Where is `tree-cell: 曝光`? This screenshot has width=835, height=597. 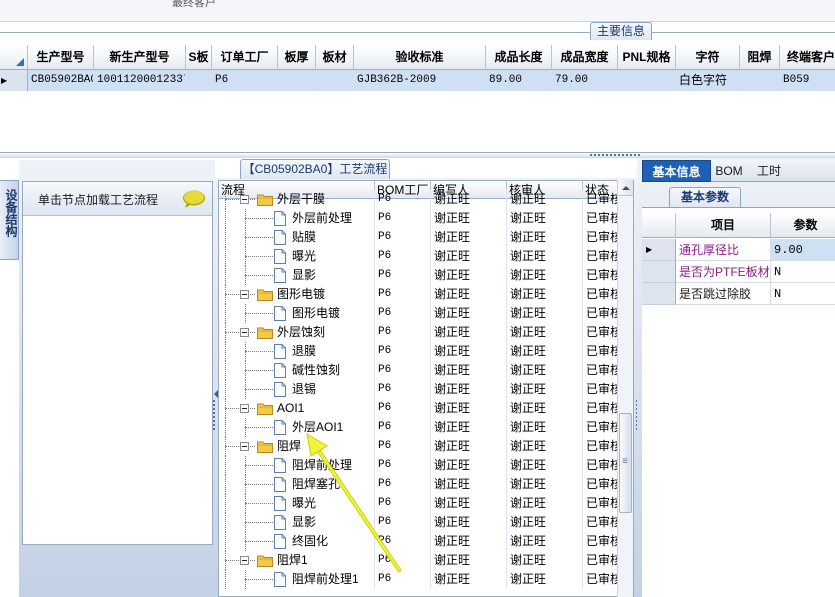 tree-cell: 曝光 is located at coordinates (297, 503).